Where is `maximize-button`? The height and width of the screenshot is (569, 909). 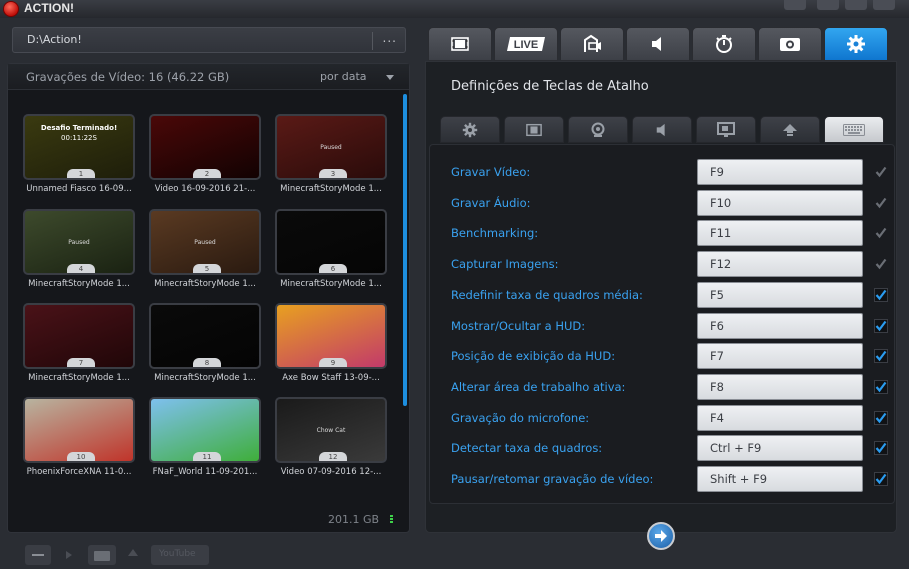 maximize-button is located at coordinates (856, 5).